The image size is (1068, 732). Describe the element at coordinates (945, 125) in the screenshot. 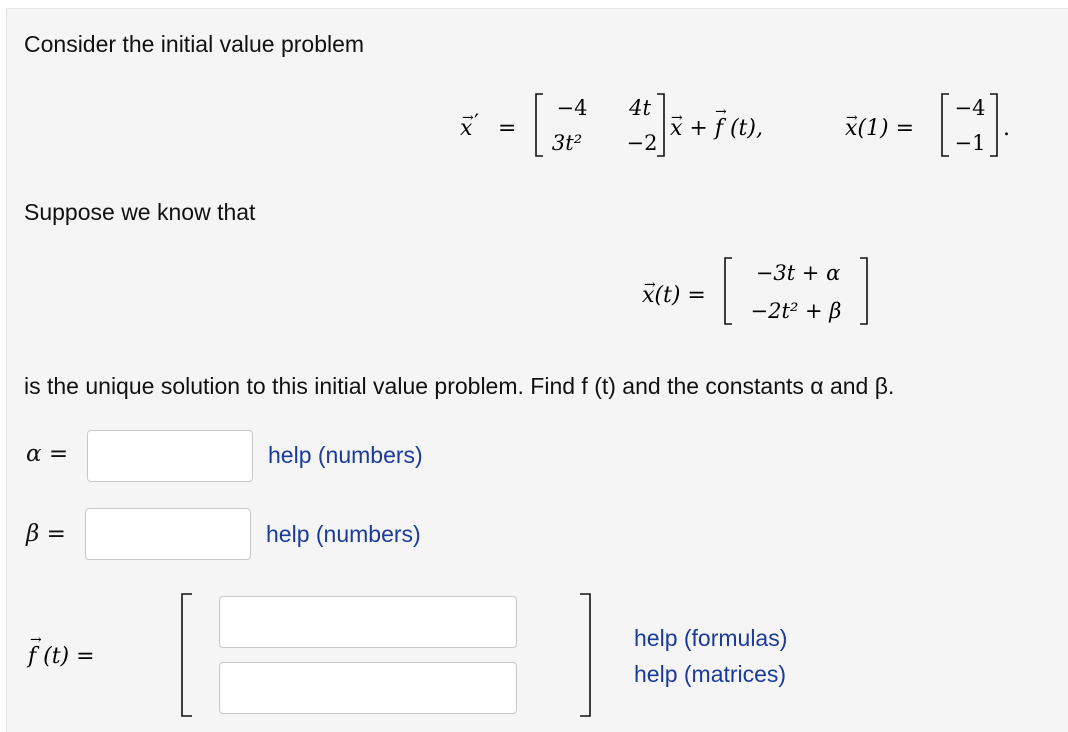

I see `ic-left-bracket` at that location.